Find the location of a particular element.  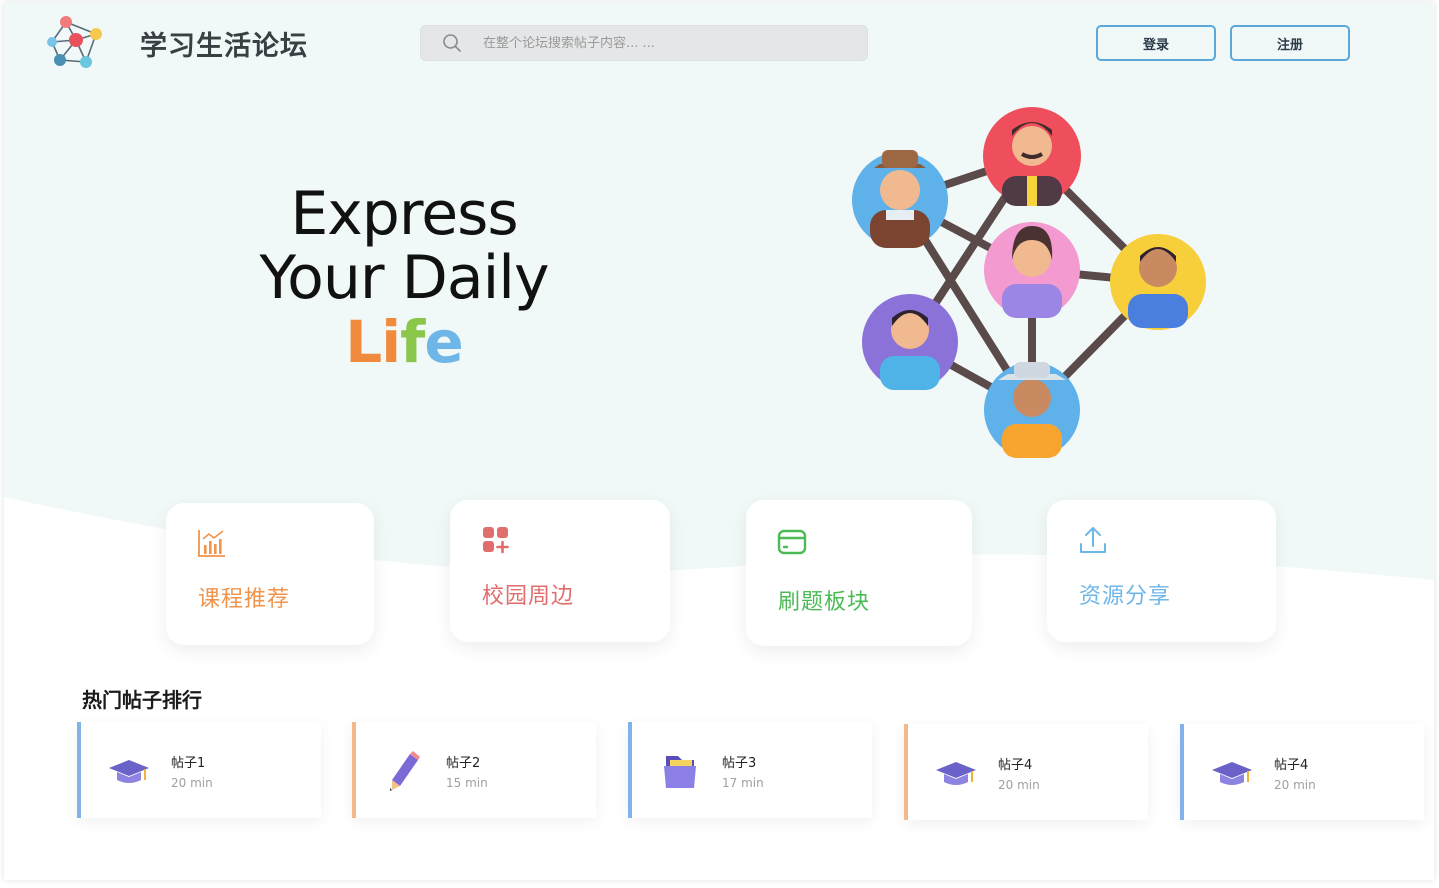

post-card: 帖子3 17 min is located at coordinates (750, 770).